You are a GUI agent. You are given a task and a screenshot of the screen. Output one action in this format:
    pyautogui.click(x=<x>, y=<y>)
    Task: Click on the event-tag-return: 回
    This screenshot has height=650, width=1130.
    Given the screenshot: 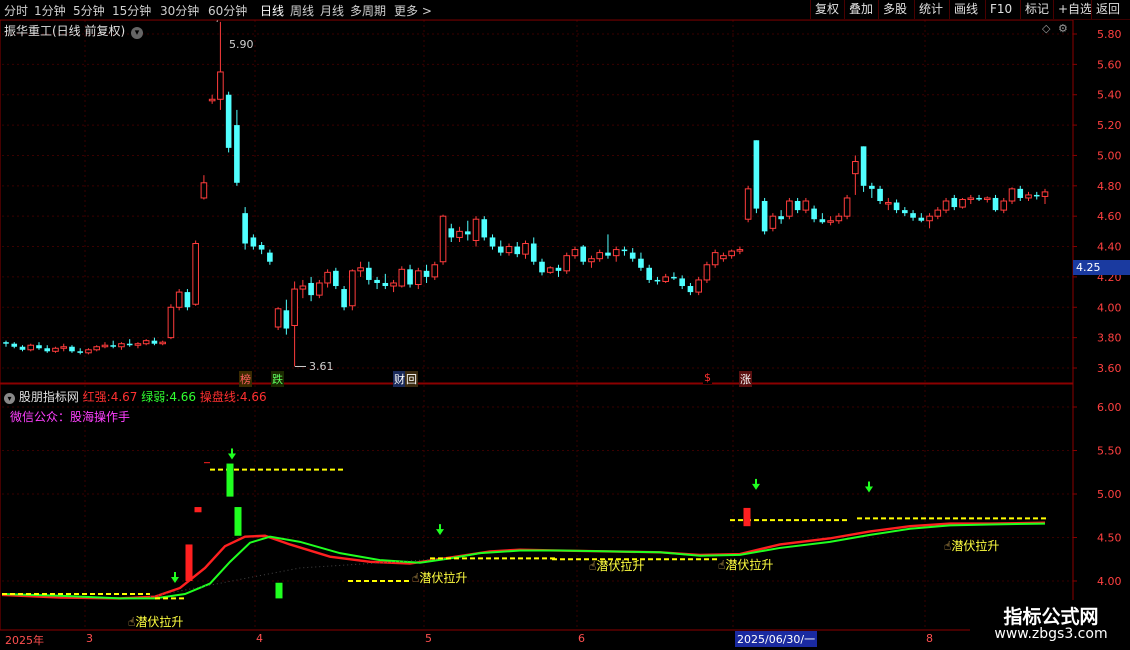 What is the action you would take?
    pyautogui.click(x=411, y=379)
    